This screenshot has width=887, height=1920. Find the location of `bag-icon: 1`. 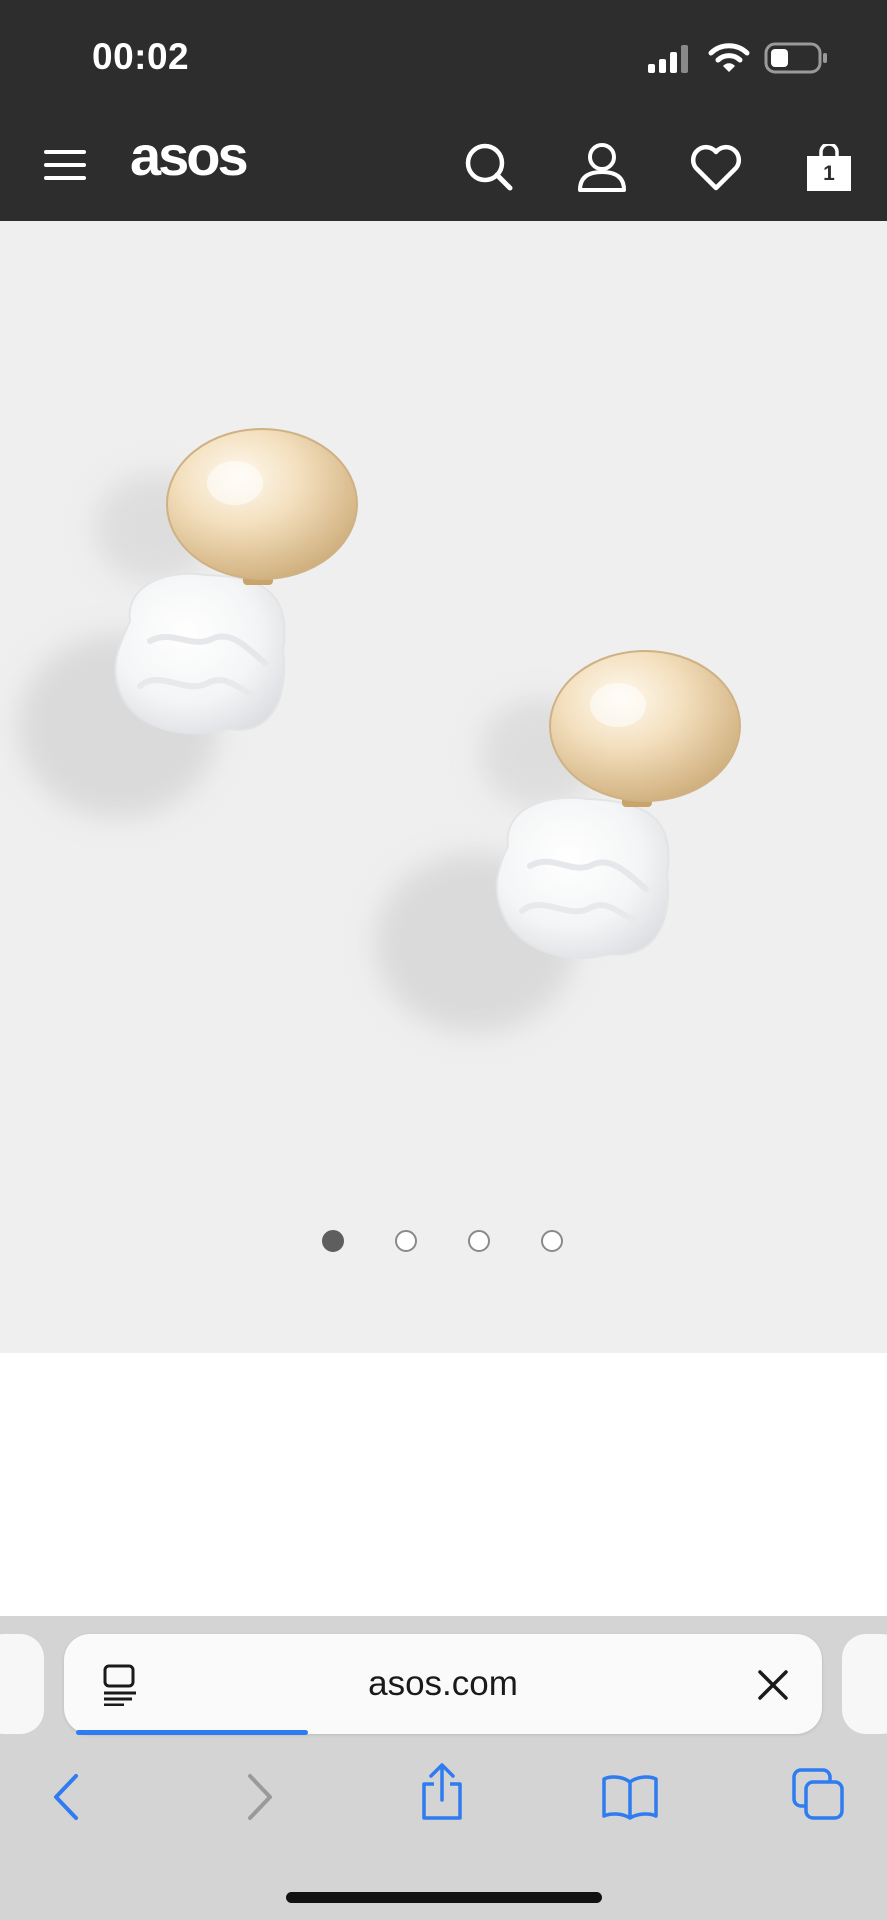

bag-icon: 1 is located at coordinates (829, 168).